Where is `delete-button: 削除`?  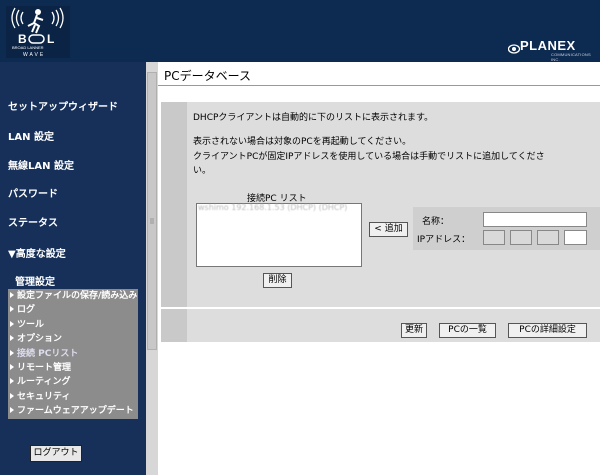 delete-button: 削除 is located at coordinates (277, 280).